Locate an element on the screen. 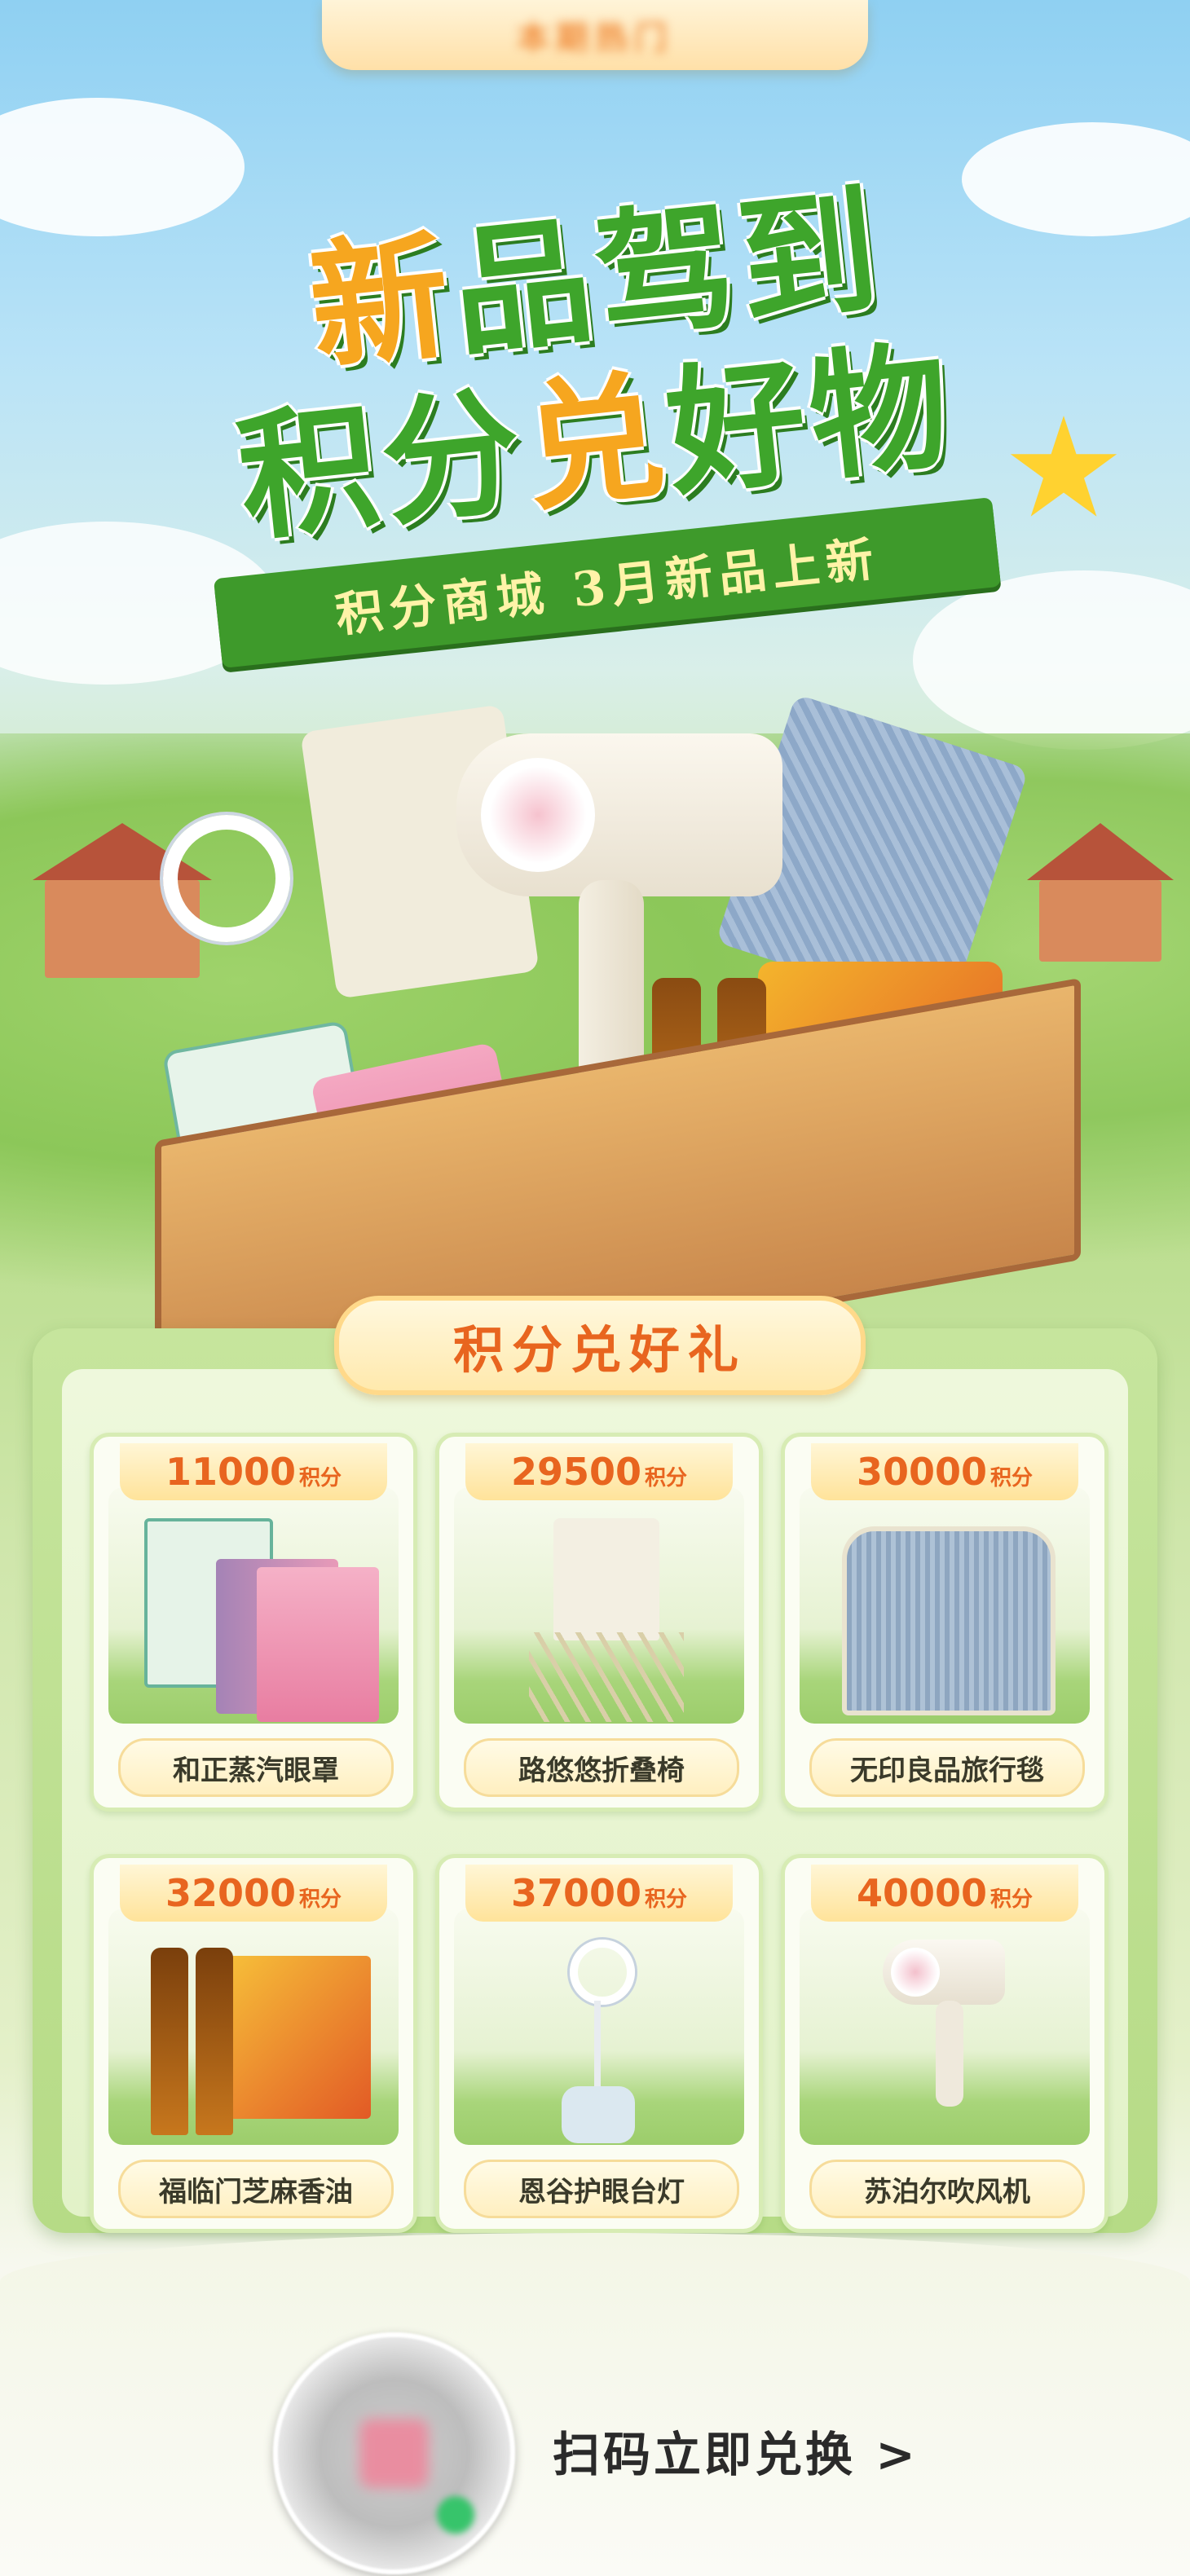 This screenshot has width=1190, height=2576. points-value: 11000 is located at coordinates (231, 1472).